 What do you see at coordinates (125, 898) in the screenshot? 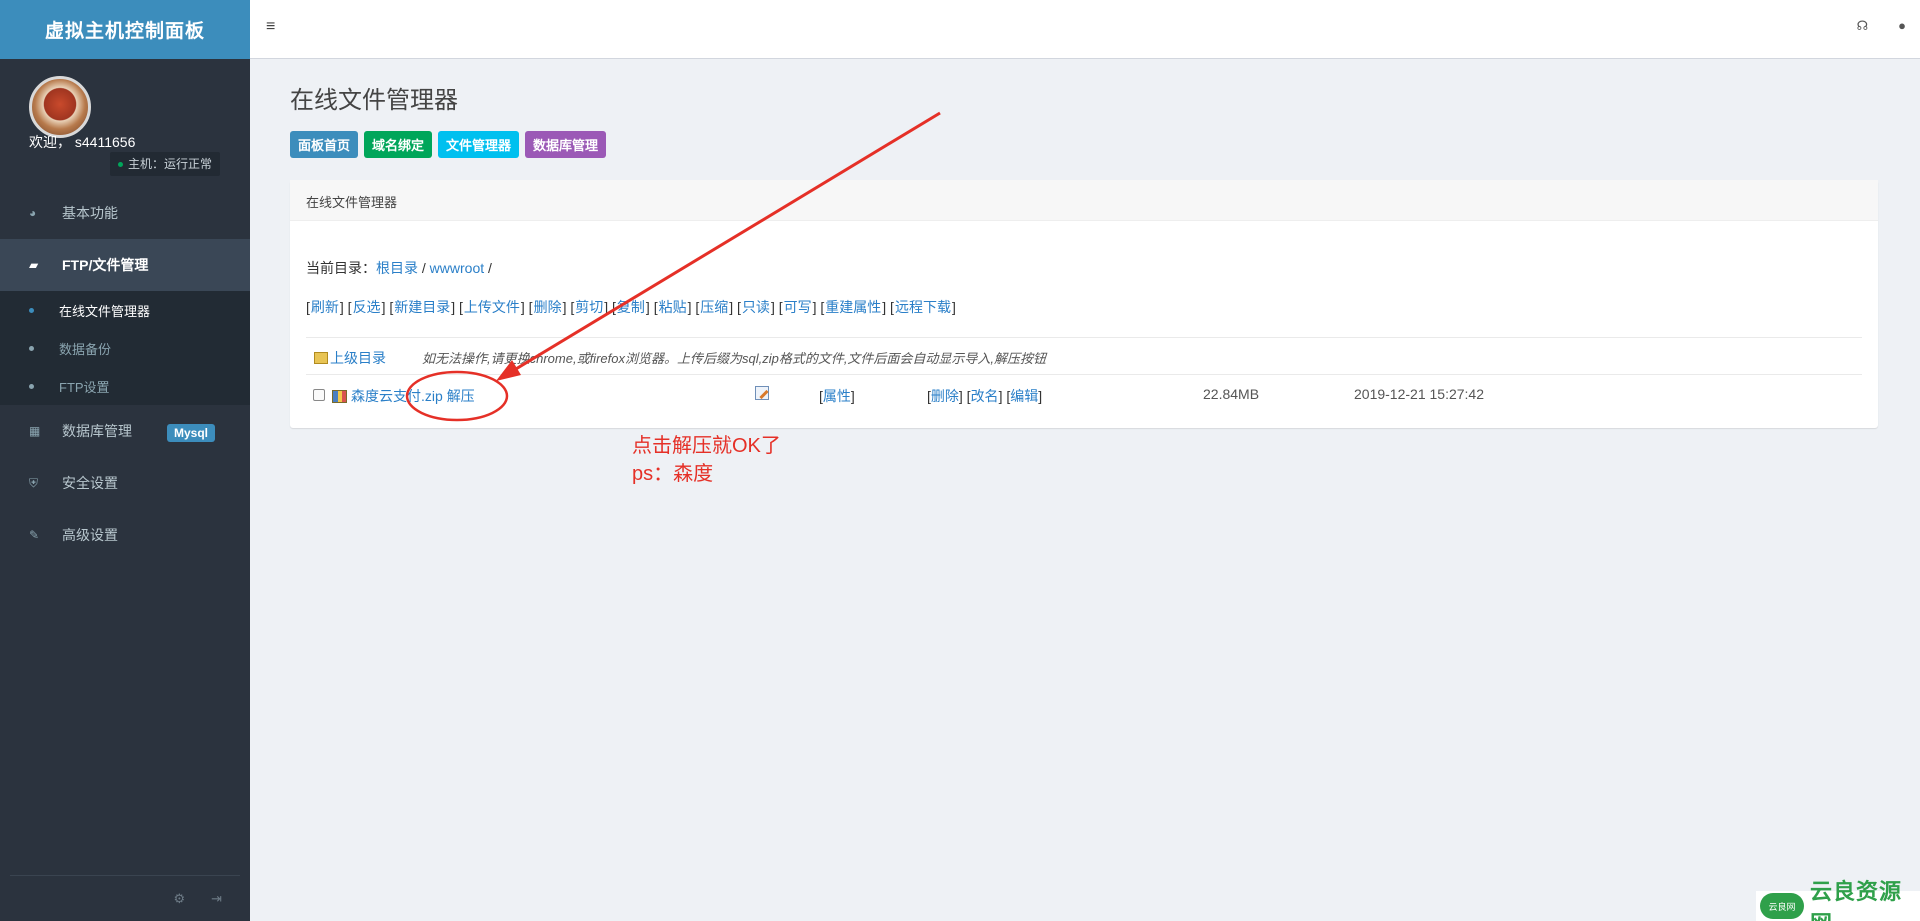
I see `sidebar-footer: ⚙ ⇥` at bounding box center [125, 898].